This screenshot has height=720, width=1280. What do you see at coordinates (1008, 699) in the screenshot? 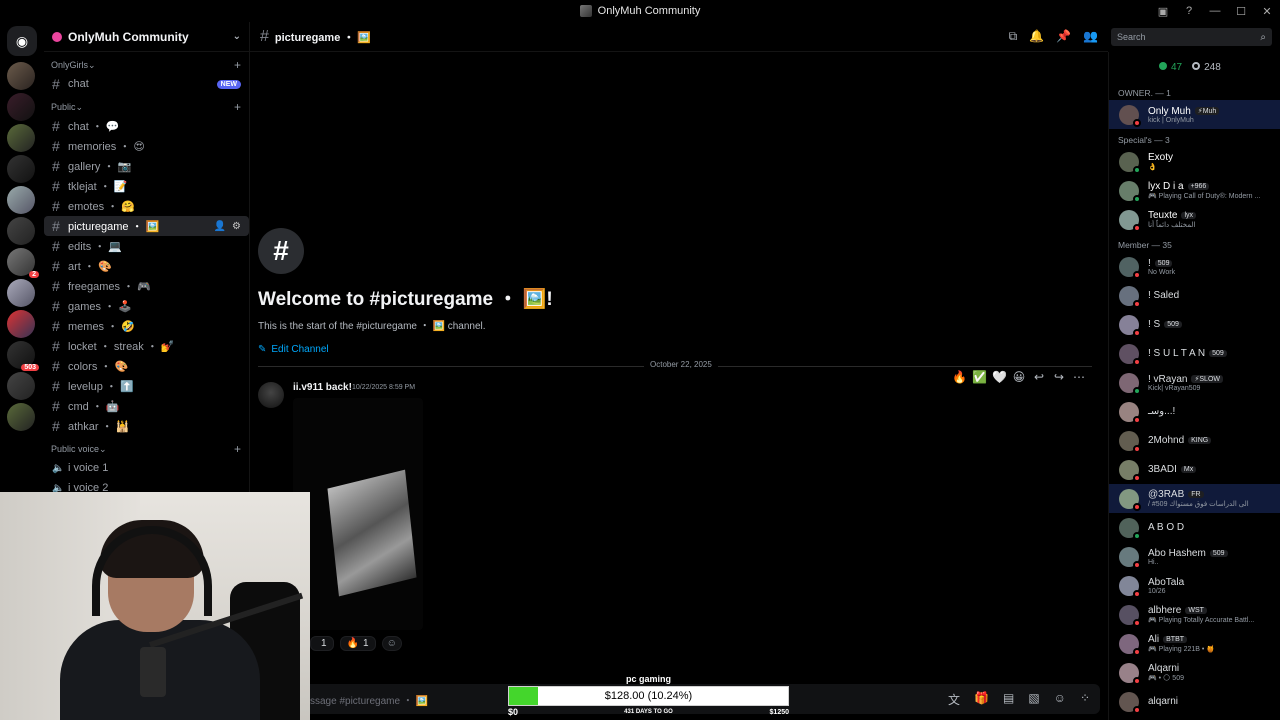
I see `gif-icon: ▤` at bounding box center [1008, 699].